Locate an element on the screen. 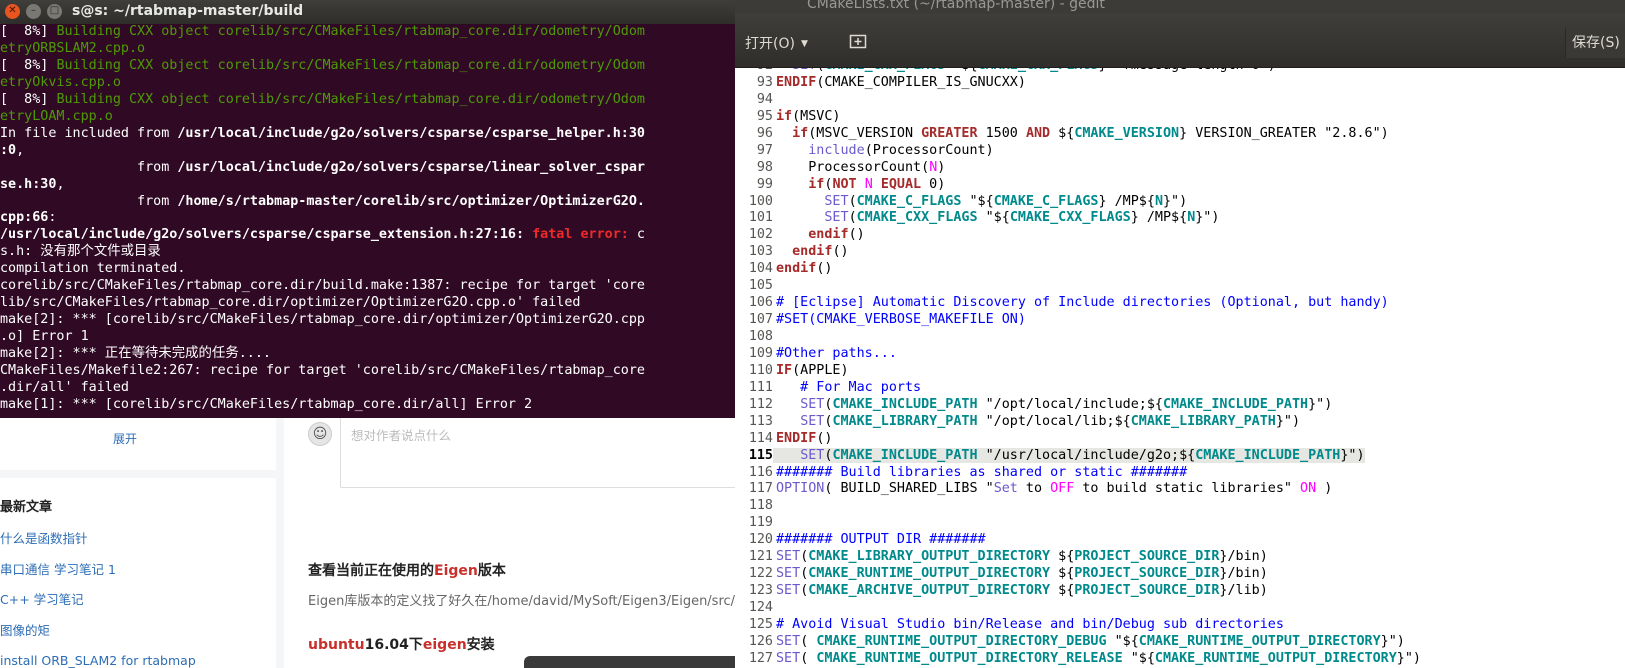 This screenshot has width=1625, height=668. code-token: (MSVC) is located at coordinates (816, 116).